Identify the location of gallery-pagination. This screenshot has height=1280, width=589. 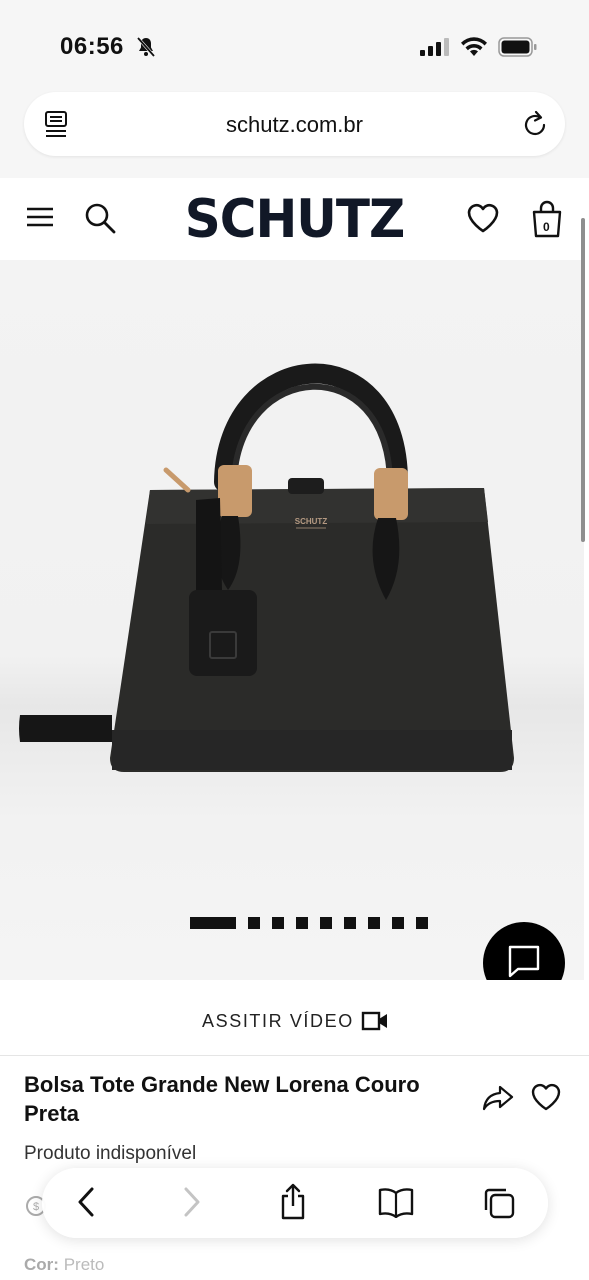
(309, 923).